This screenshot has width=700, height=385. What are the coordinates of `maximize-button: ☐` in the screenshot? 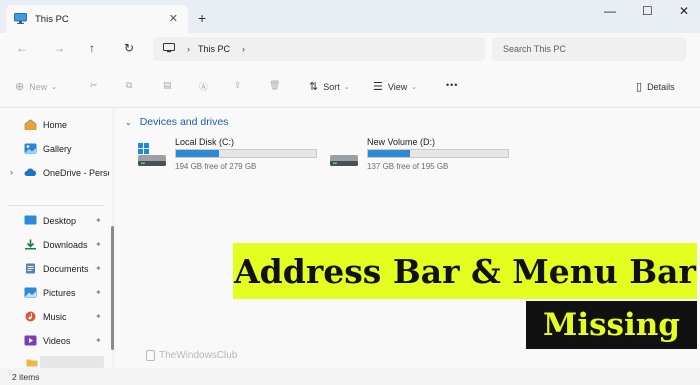 It's located at (647, 11).